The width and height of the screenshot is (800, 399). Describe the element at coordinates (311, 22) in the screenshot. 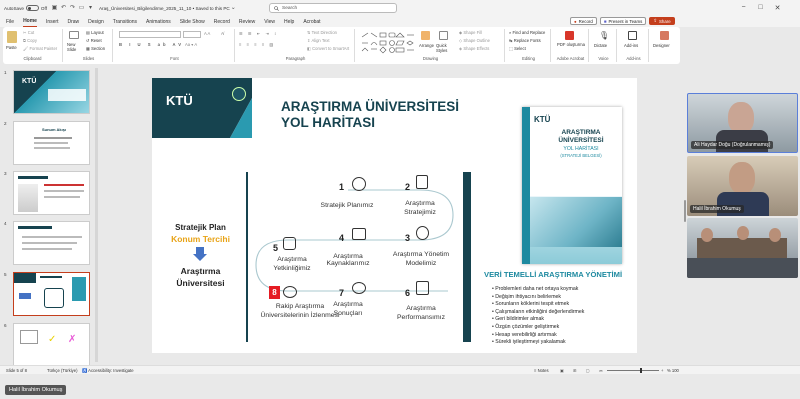

I see `menu-tab-acrobat: Acrobat` at that location.